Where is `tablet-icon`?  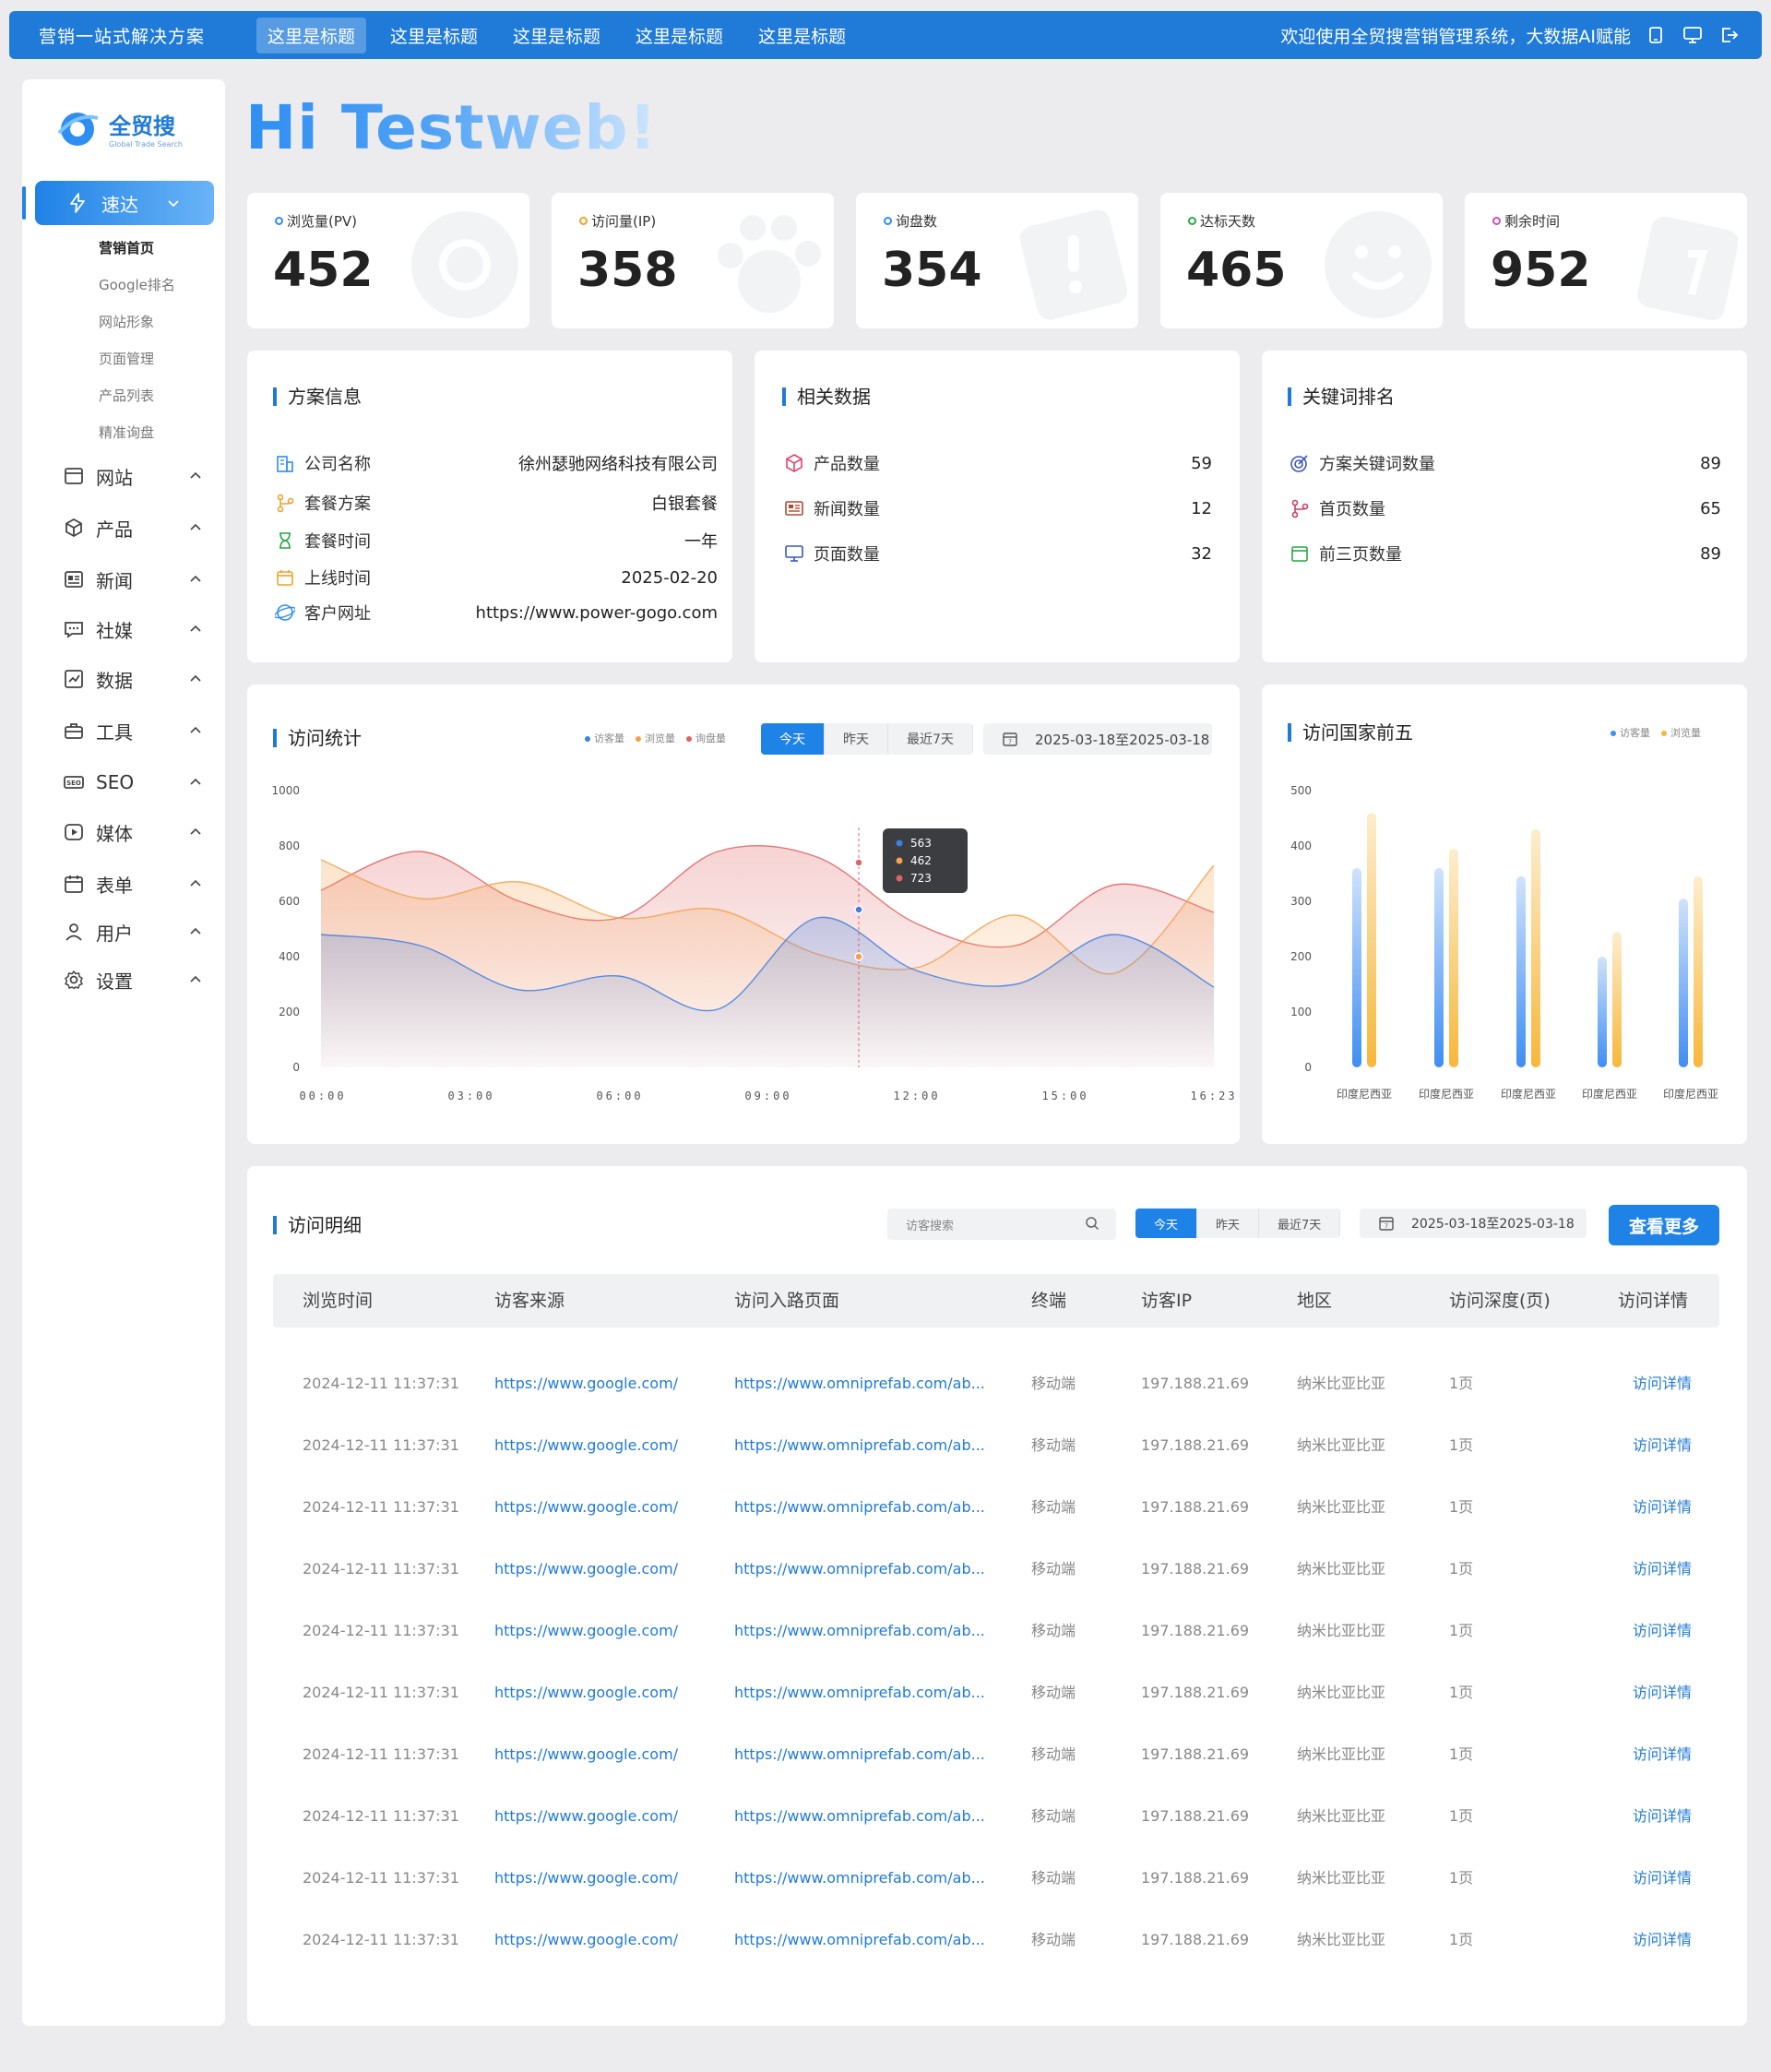 tablet-icon is located at coordinates (1656, 35).